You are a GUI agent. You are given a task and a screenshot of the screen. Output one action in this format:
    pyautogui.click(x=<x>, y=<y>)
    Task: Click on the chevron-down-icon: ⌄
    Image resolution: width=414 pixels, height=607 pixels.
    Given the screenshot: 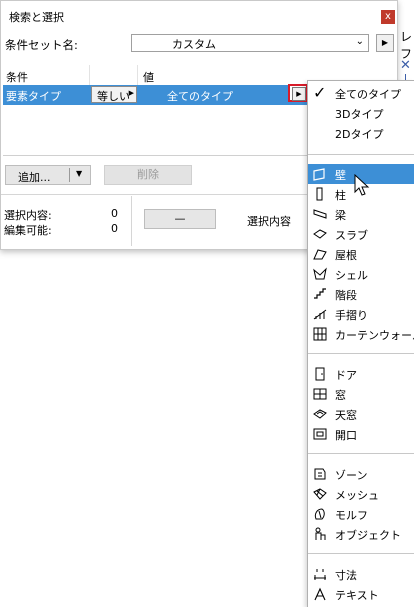 What is the action you would take?
    pyautogui.click(x=359, y=41)
    